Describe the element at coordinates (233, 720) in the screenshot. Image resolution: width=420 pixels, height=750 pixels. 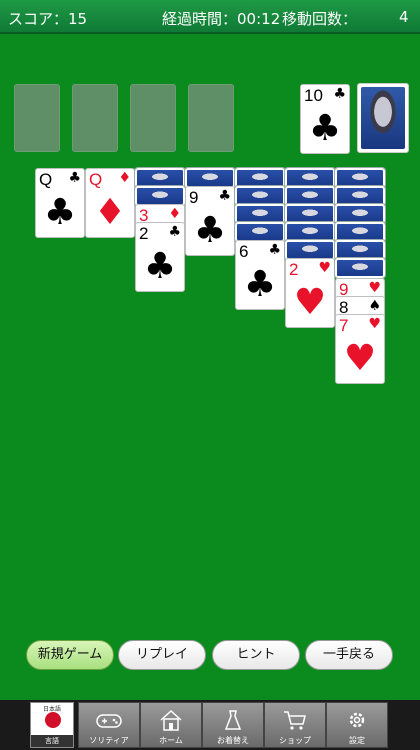
I see `dress-icon` at that location.